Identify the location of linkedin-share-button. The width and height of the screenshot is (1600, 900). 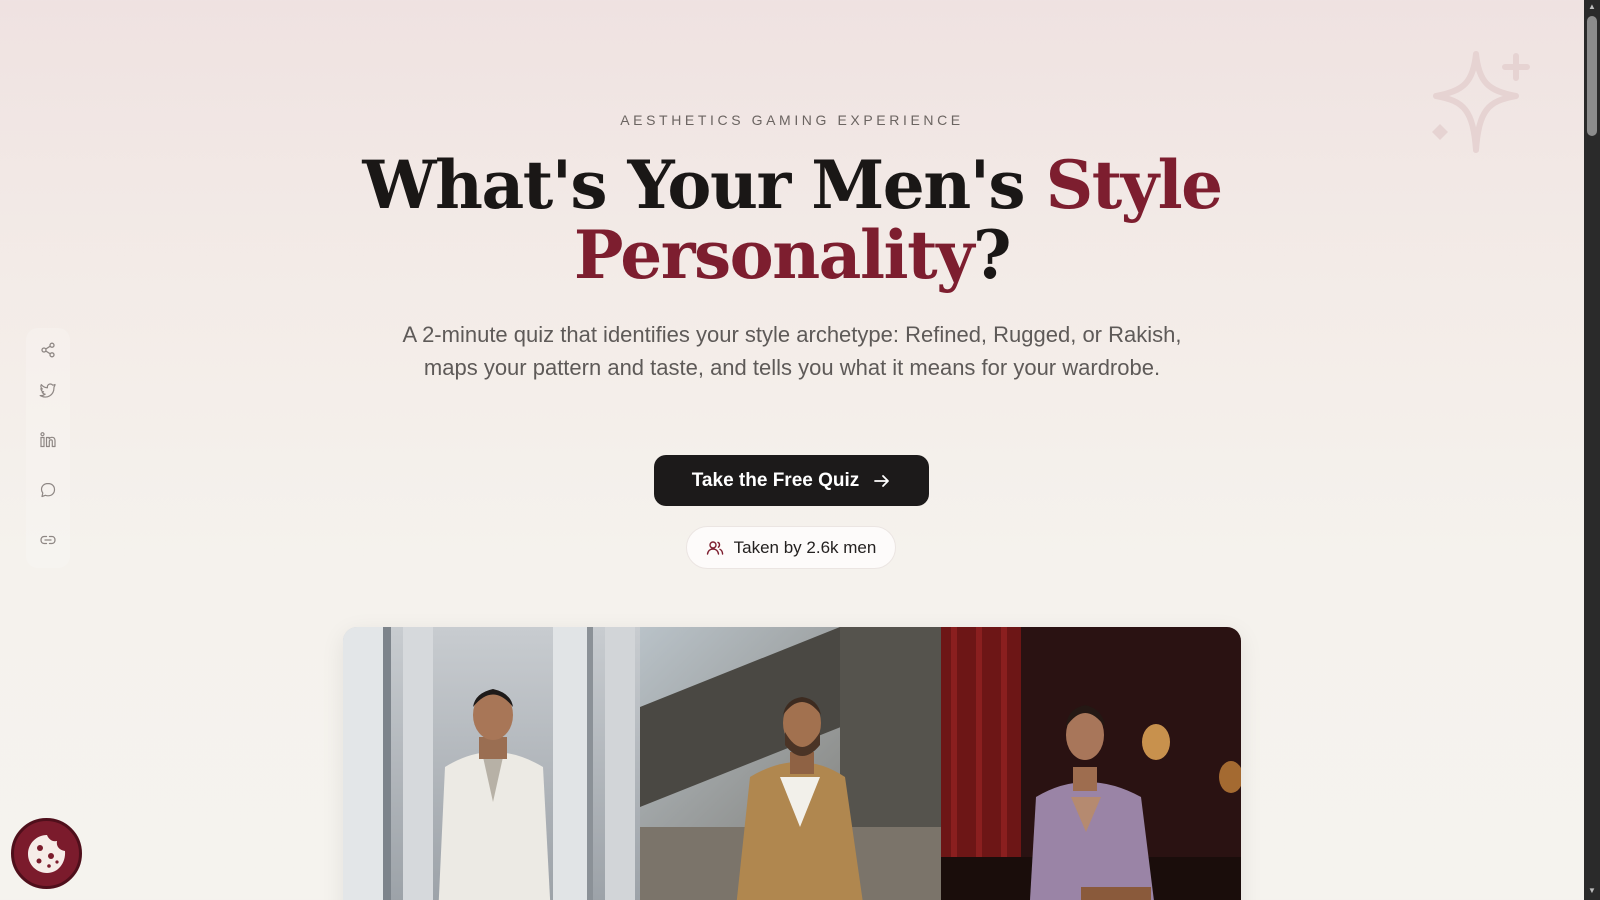
(48, 440).